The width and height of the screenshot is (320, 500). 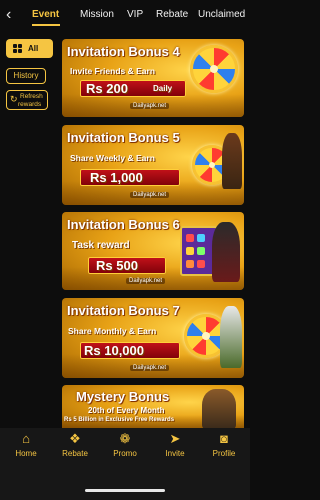 What do you see at coordinates (224, 453) in the screenshot?
I see `nav-profile-label: Profile` at bounding box center [224, 453].